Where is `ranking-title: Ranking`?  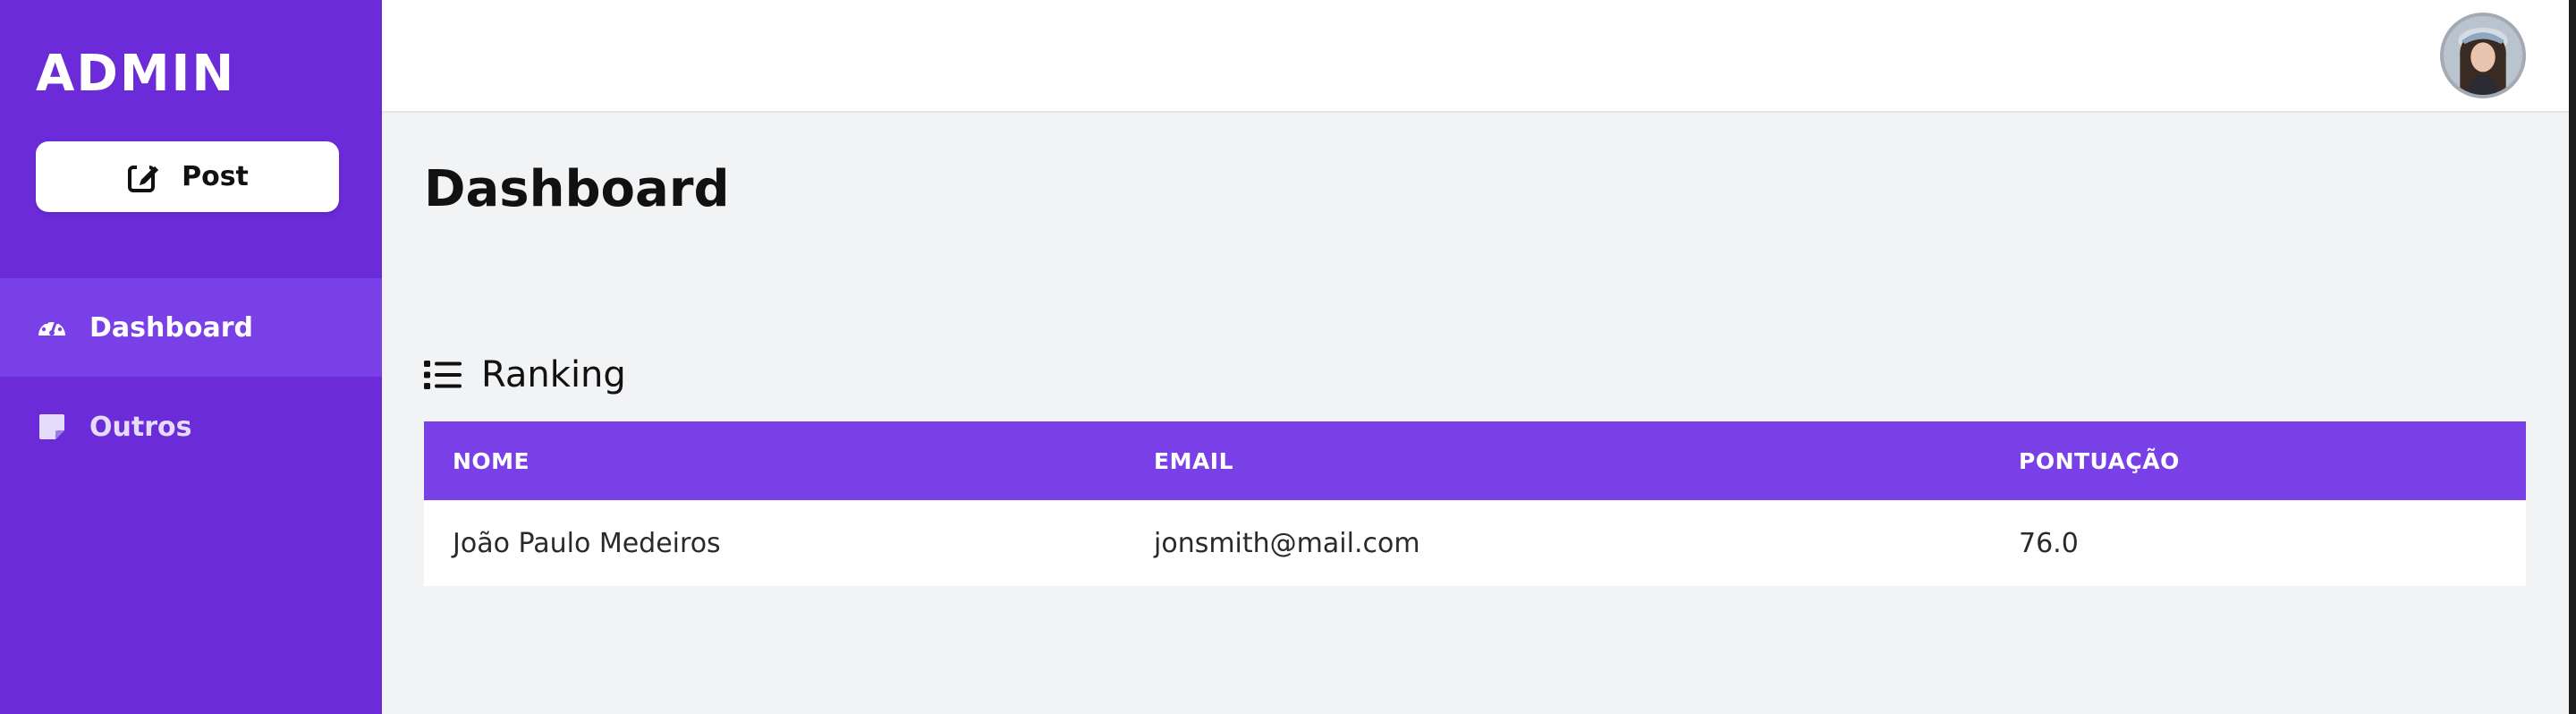 ranking-title: Ranking is located at coordinates (553, 374).